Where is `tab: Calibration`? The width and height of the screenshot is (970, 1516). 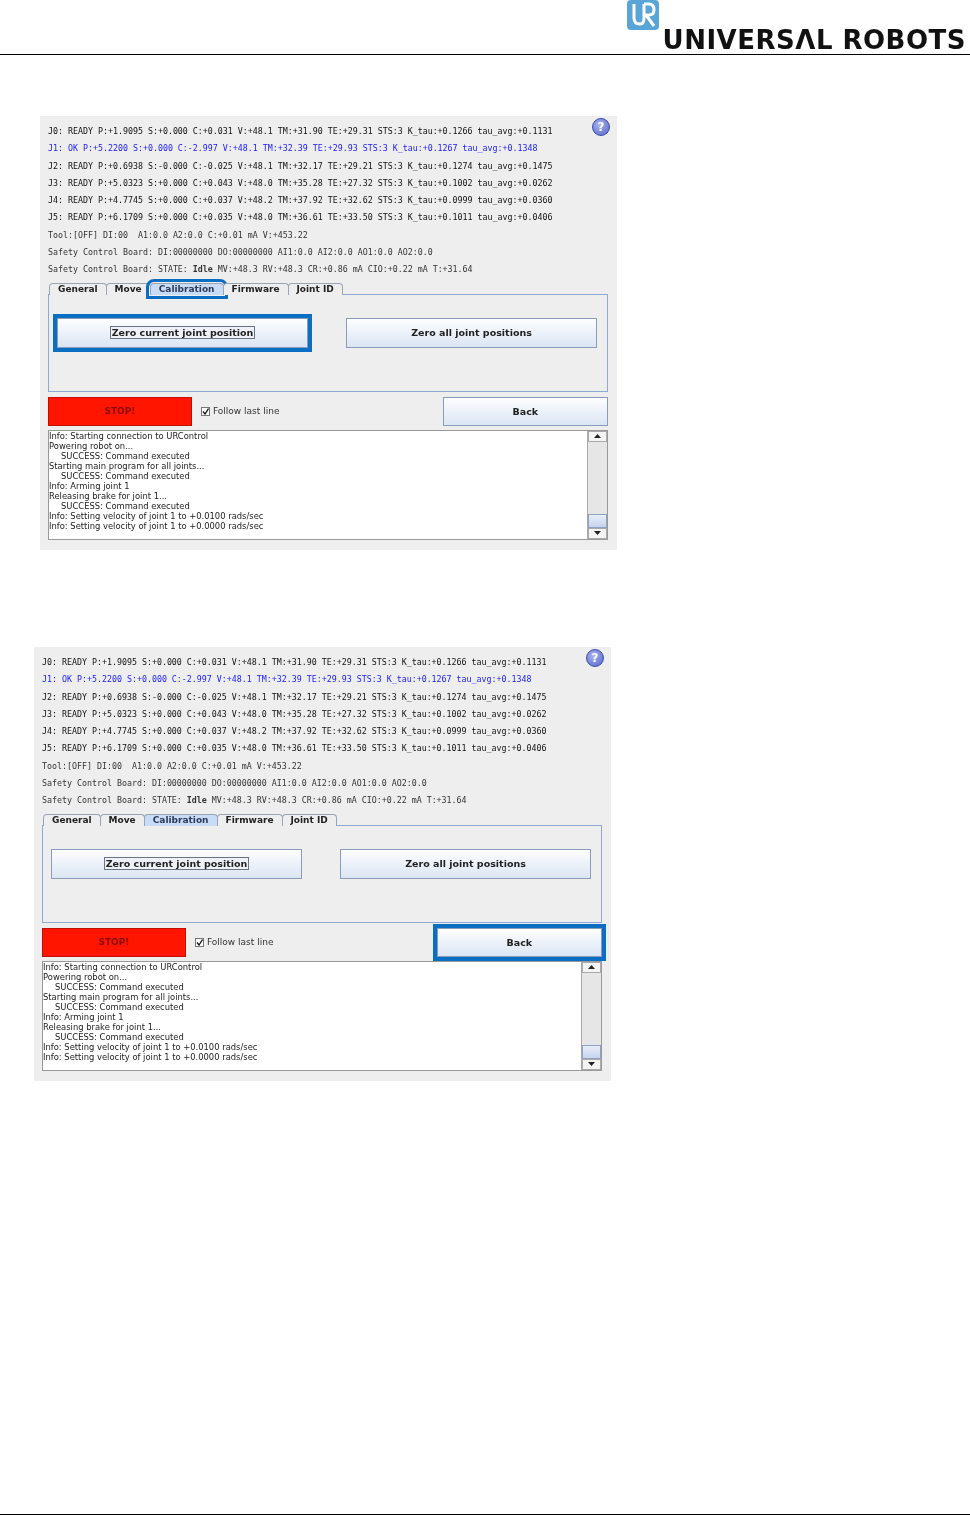
tab: Calibration is located at coordinates (180, 819).